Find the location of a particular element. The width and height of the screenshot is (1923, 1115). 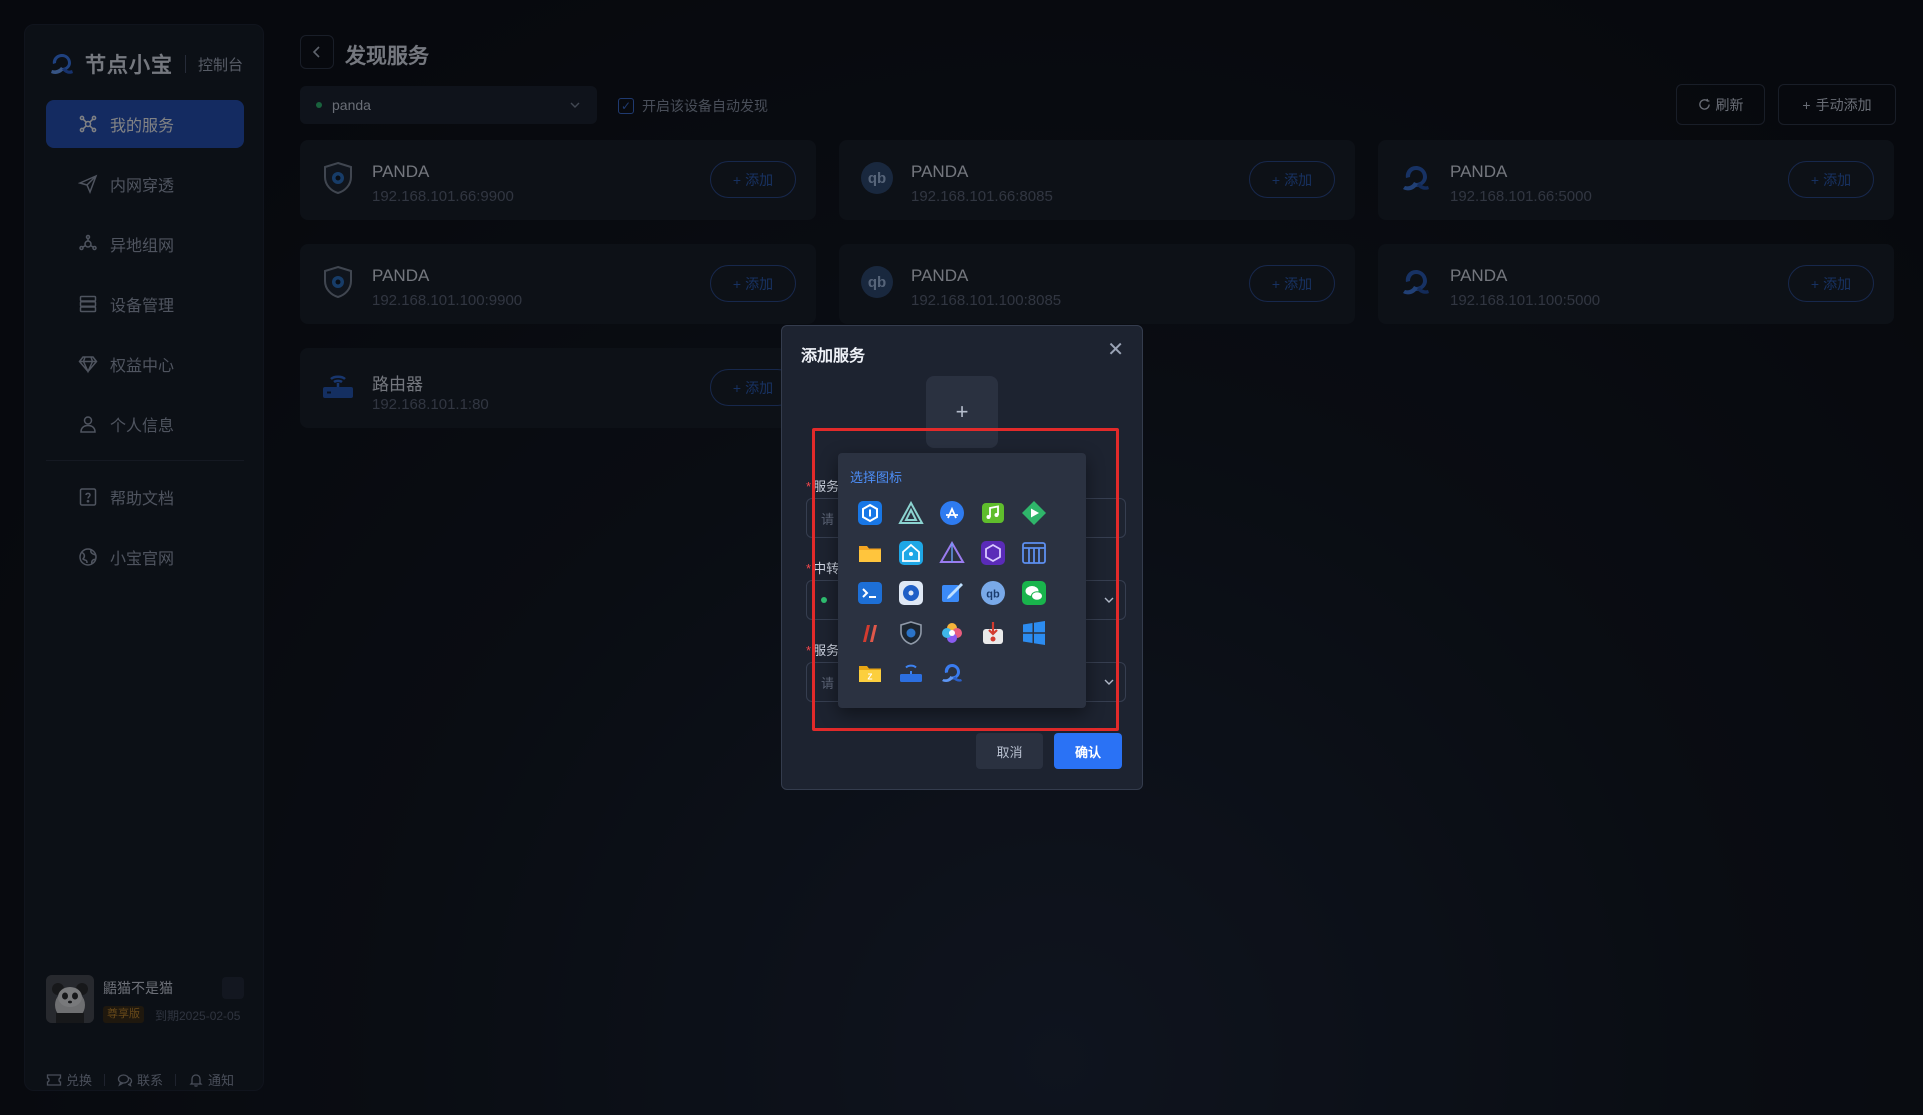

wechat-icon is located at coordinates (1034, 593).